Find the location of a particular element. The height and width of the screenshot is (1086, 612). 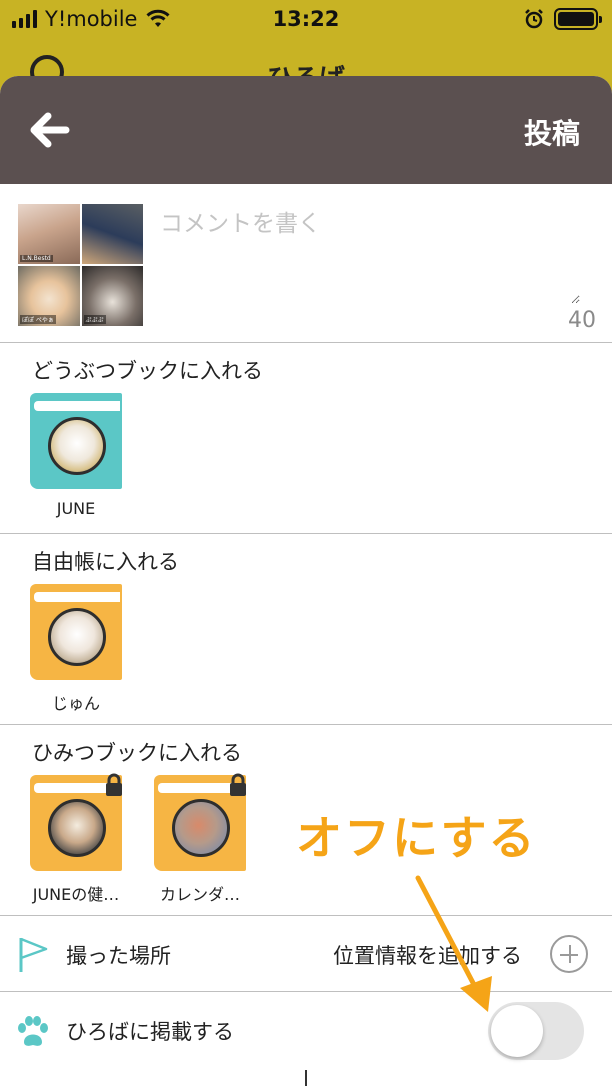

book-item-jun is located at coordinates (78, 632).